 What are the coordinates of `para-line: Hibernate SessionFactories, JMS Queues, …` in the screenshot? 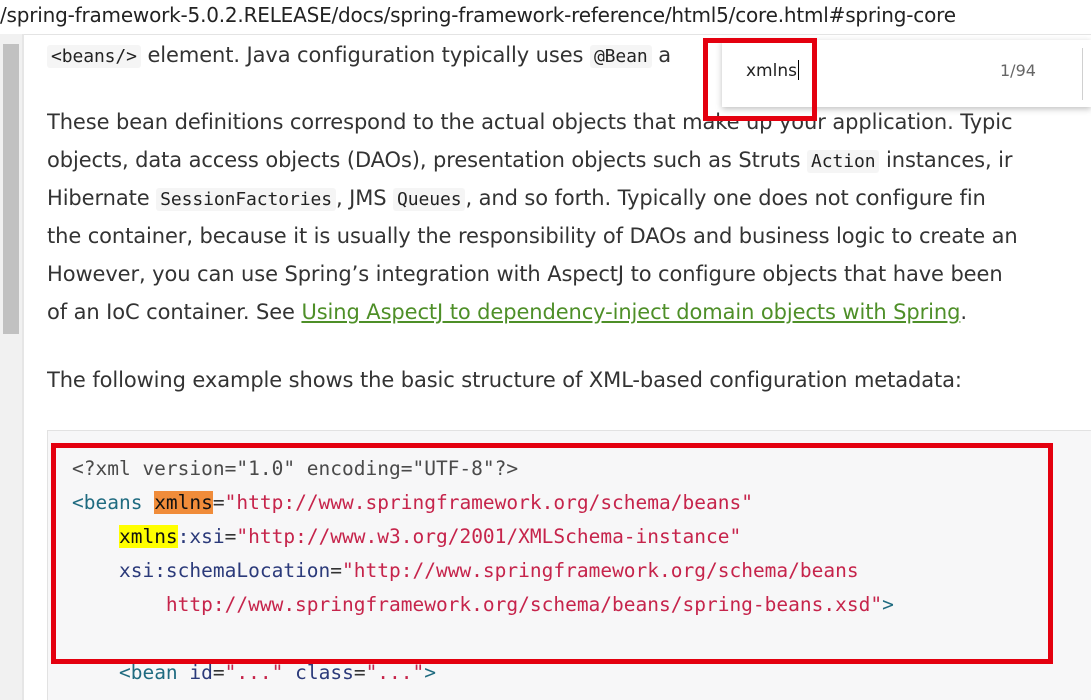 It's located at (516, 198).